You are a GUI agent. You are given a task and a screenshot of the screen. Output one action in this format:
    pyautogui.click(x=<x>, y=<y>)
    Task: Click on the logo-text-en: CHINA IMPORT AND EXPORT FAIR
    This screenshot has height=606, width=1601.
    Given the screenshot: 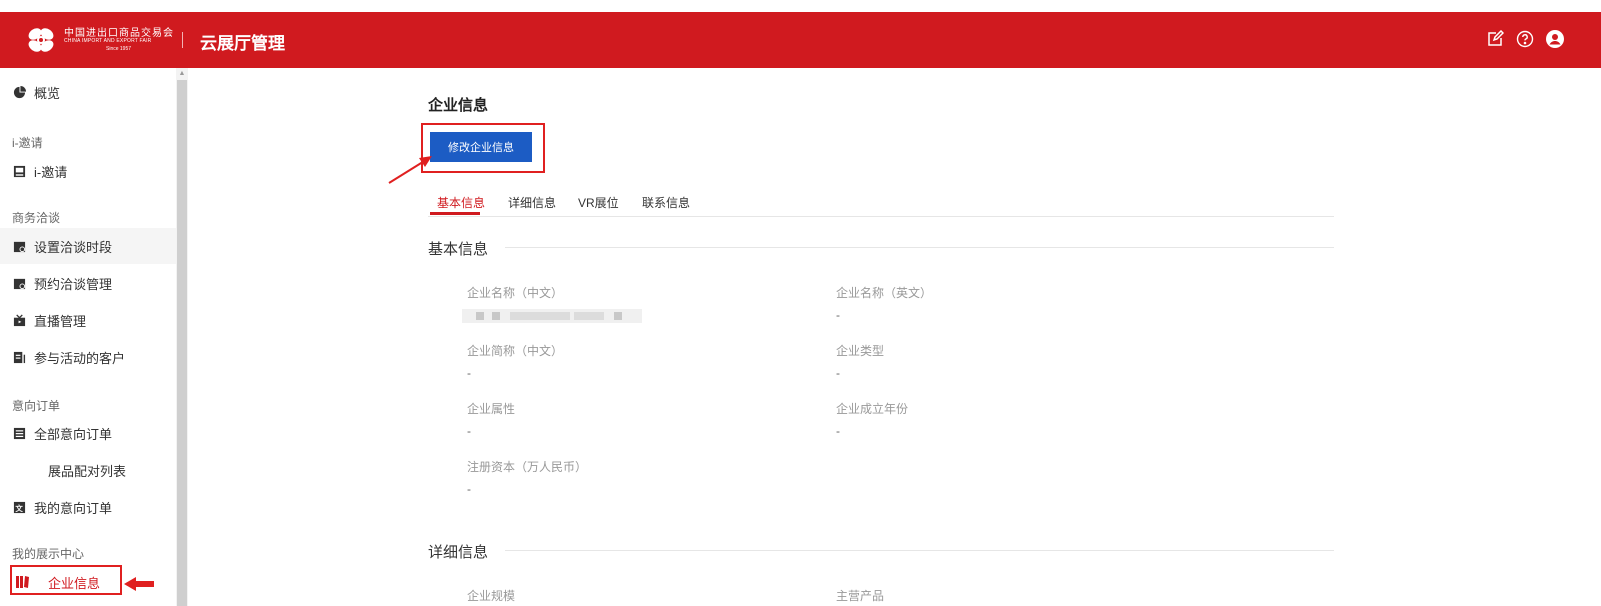 What is the action you would take?
    pyautogui.click(x=108, y=41)
    